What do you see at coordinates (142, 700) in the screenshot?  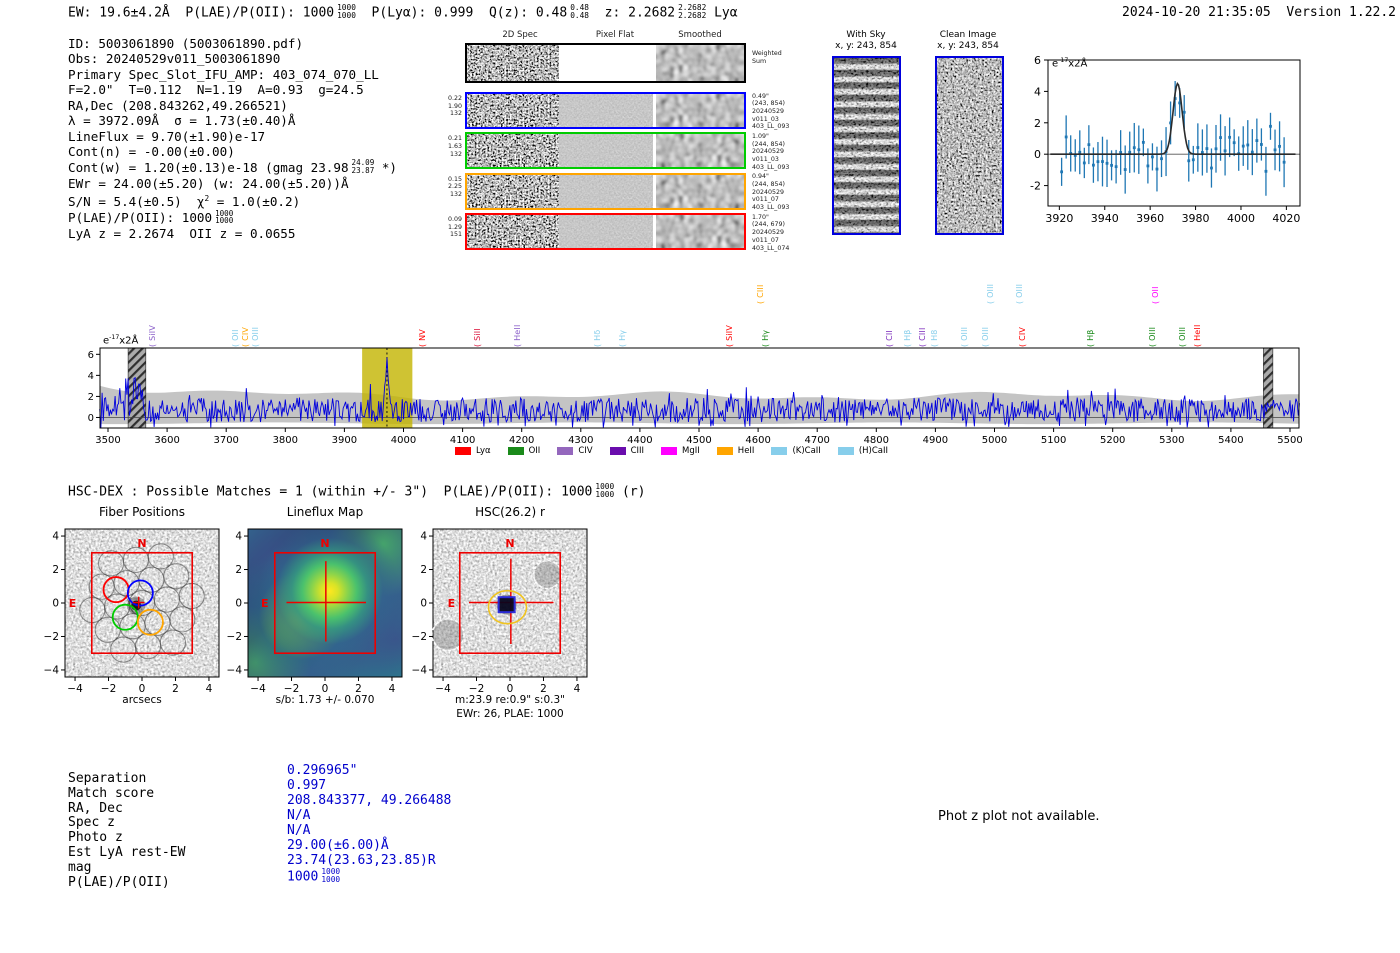 I see `fiber-positions-xlabel: arcsecs` at bounding box center [142, 700].